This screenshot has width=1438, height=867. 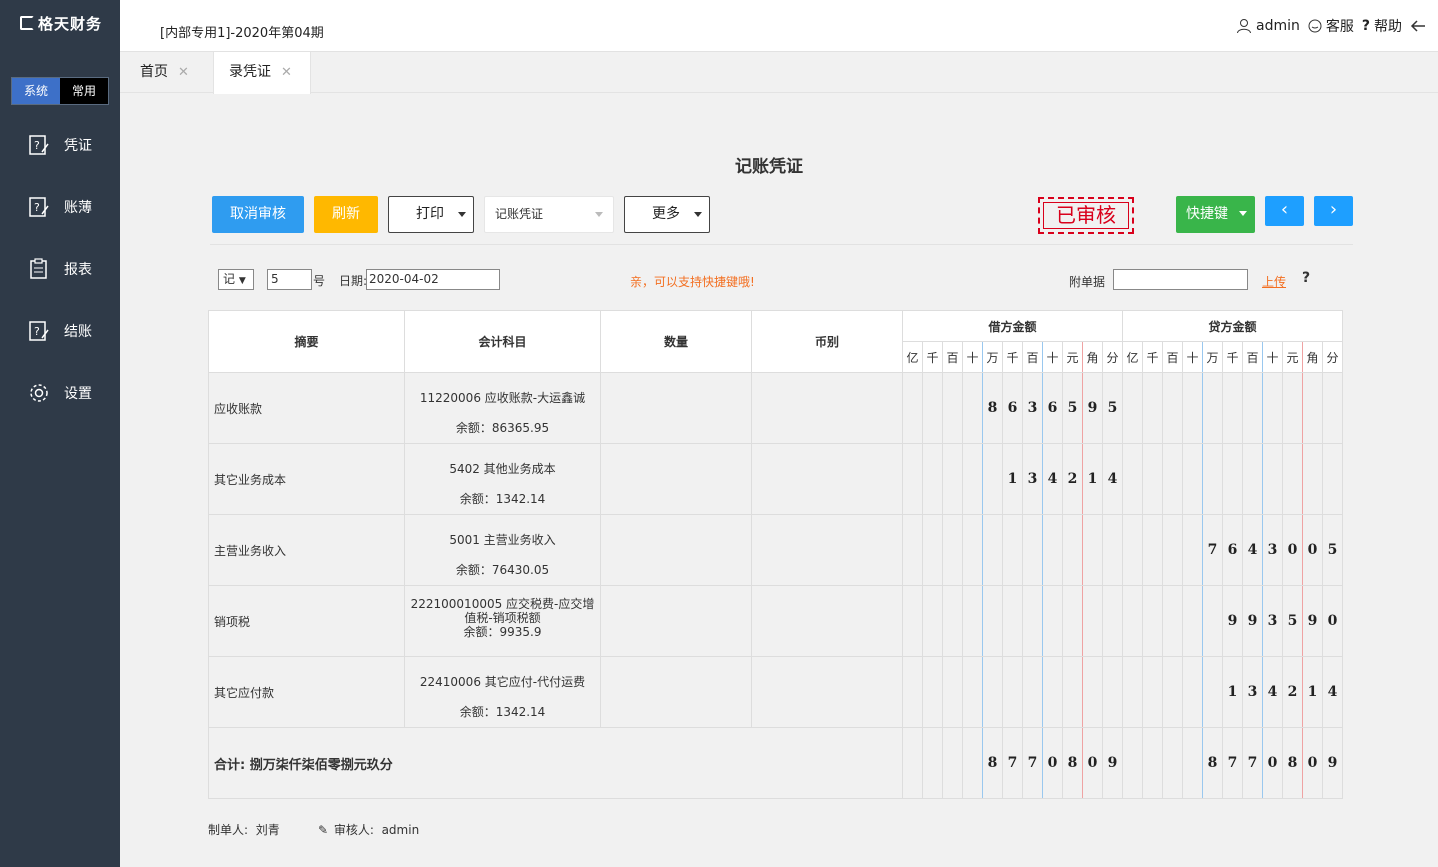 I want to click on total-debit-digit-cell: 7, so click(x=1012, y=763).